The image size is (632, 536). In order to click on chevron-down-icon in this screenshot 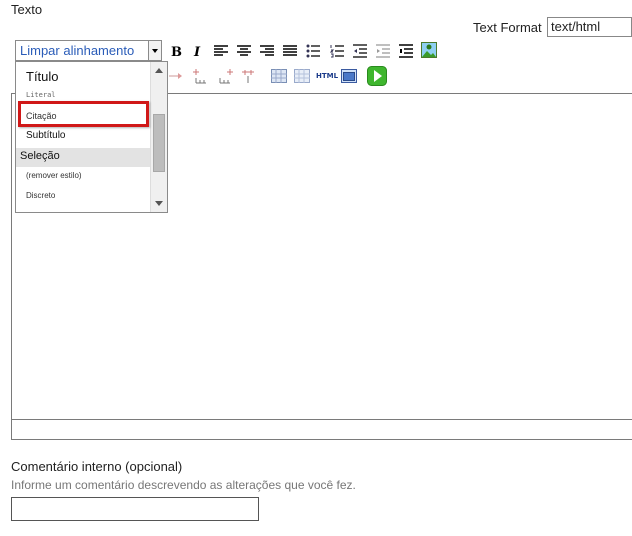, I will do `click(154, 50)`.